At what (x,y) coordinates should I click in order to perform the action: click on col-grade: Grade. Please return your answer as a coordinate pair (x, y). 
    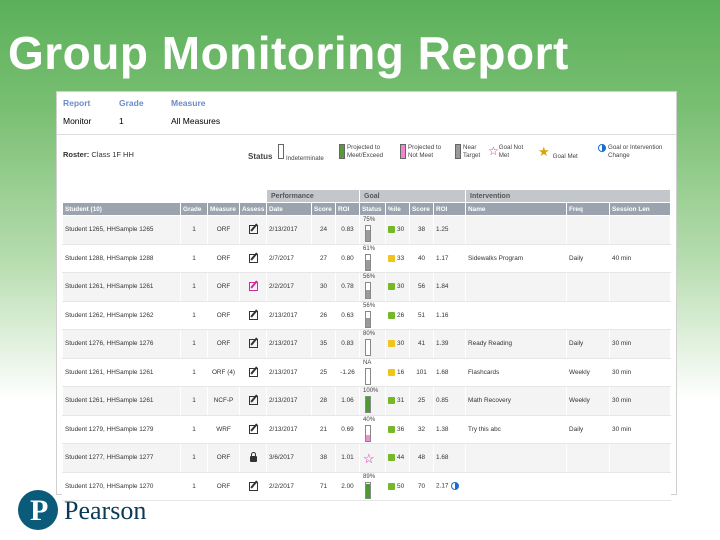
    Looking at the image, I should click on (194, 209).